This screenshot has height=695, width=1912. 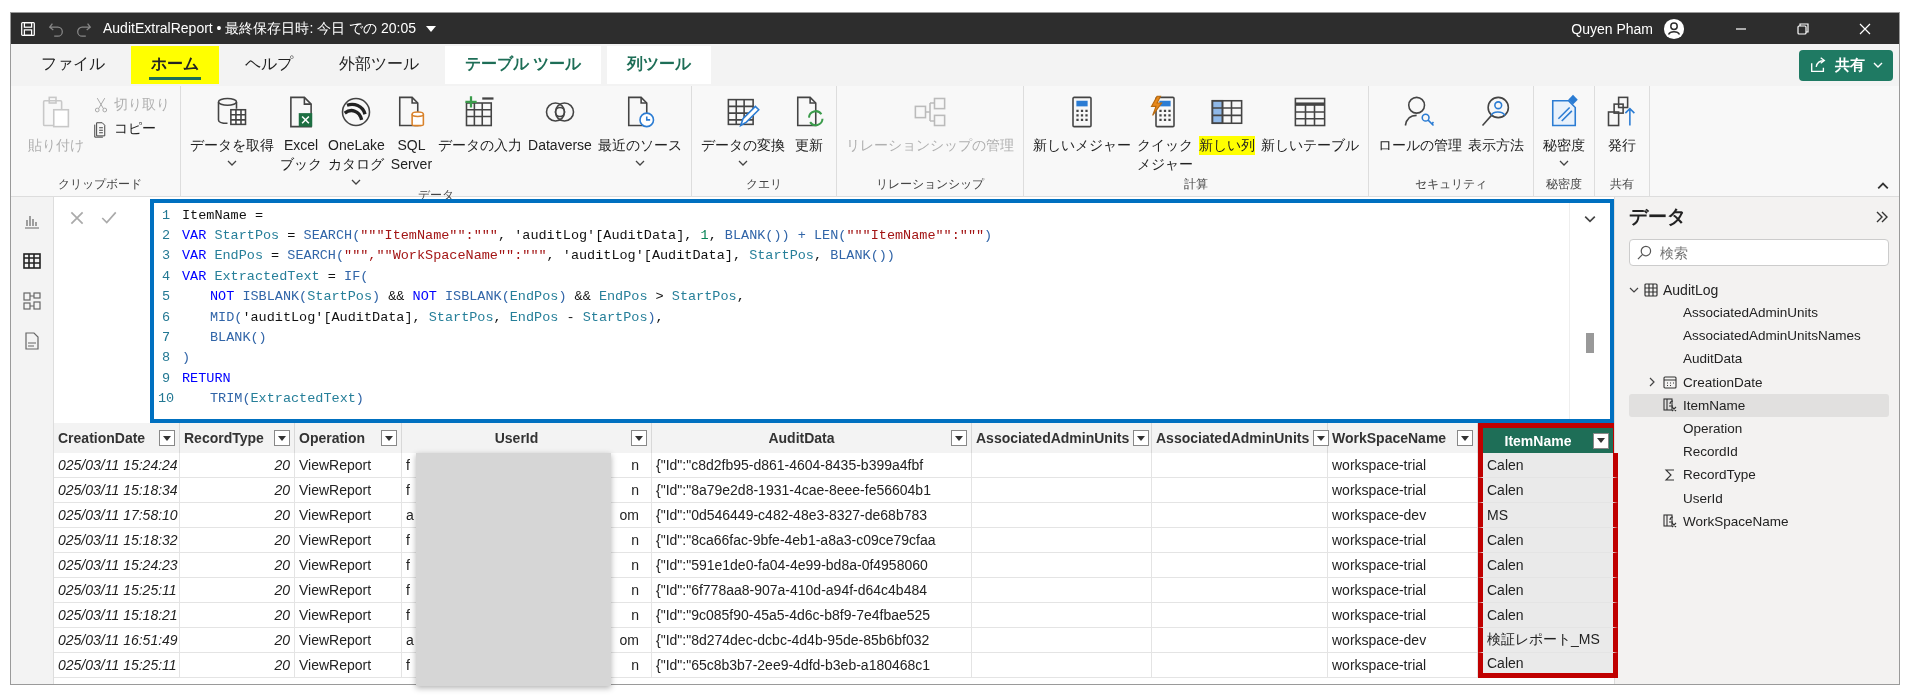 I want to click on column-header: CreationDate, so click(x=117, y=438).